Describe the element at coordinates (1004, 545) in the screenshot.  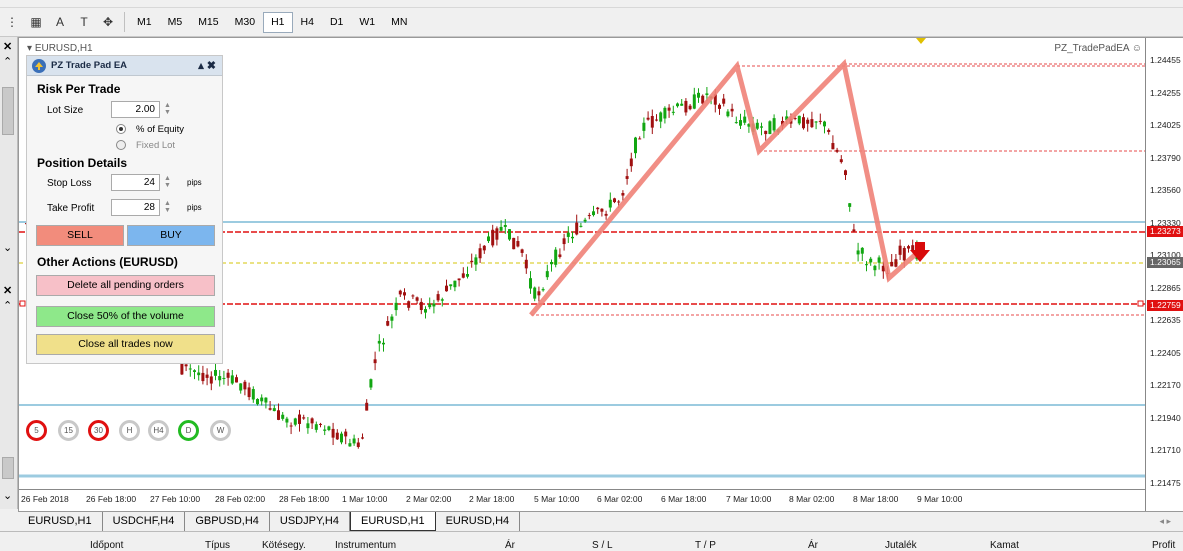
I see `terminal-column-header: Kamat` at that location.